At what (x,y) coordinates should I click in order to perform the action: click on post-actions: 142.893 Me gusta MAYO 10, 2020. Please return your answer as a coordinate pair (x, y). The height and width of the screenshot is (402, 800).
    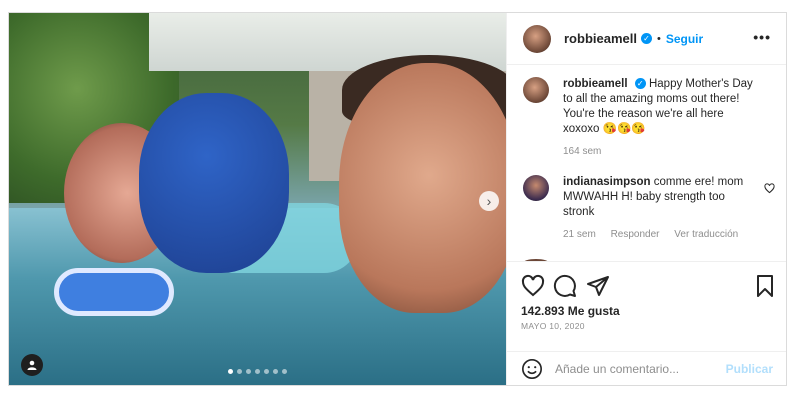
    Looking at the image, I should click on (646, 306).